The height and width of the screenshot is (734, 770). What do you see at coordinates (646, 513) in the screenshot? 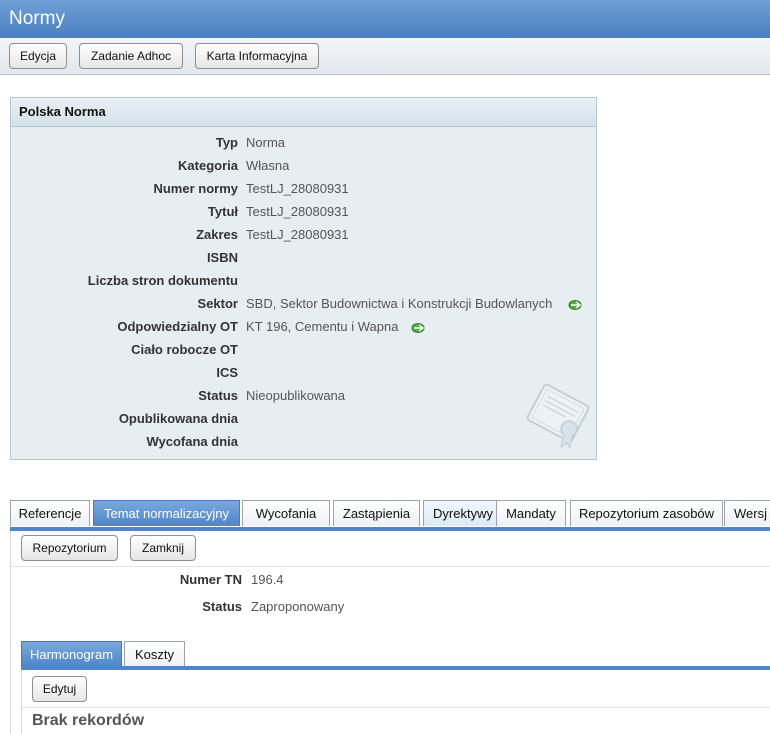
I see `tab-repozytorium-zasobow: Repozytorium zasobów` at bounding box center [646, 513].